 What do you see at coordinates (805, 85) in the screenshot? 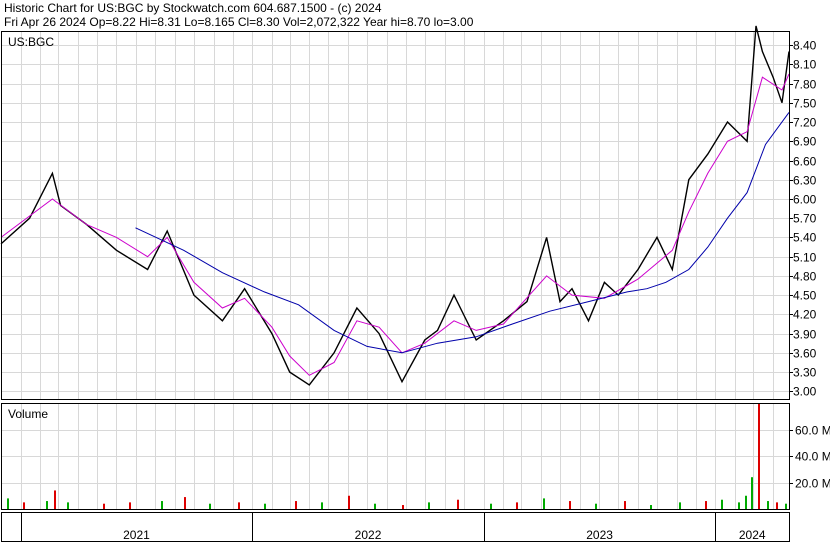
I see `price-y-tick-label: 7.80` at bounding box center [805, 85].